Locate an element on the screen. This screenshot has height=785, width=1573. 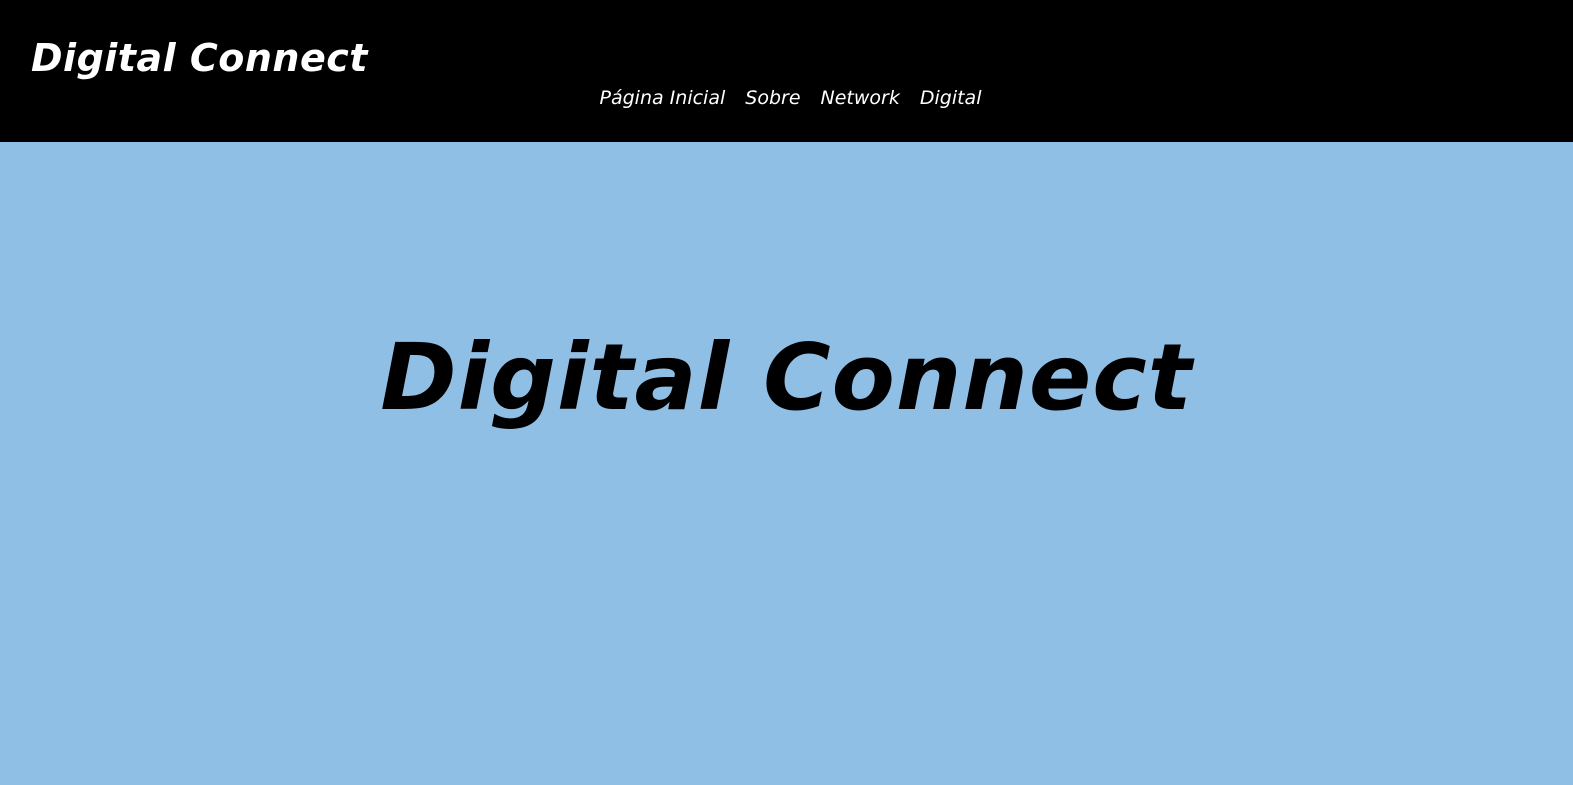
nav-link-pagina-inicial: Página Inicial is located at coordinates (663, 98).